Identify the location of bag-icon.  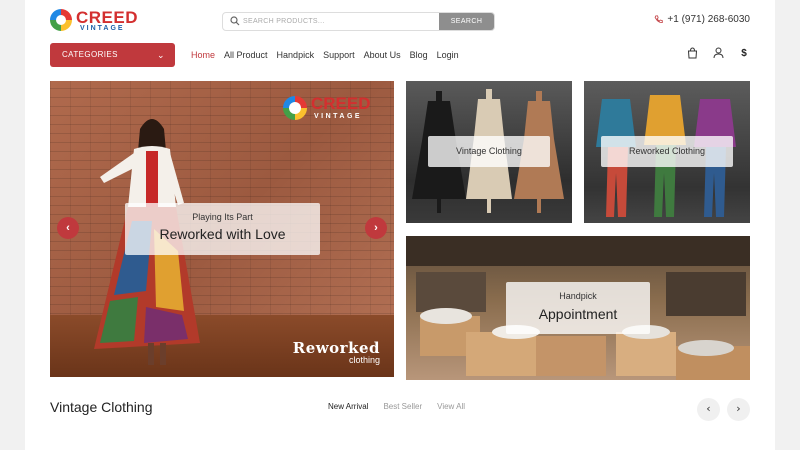
(692, 53).